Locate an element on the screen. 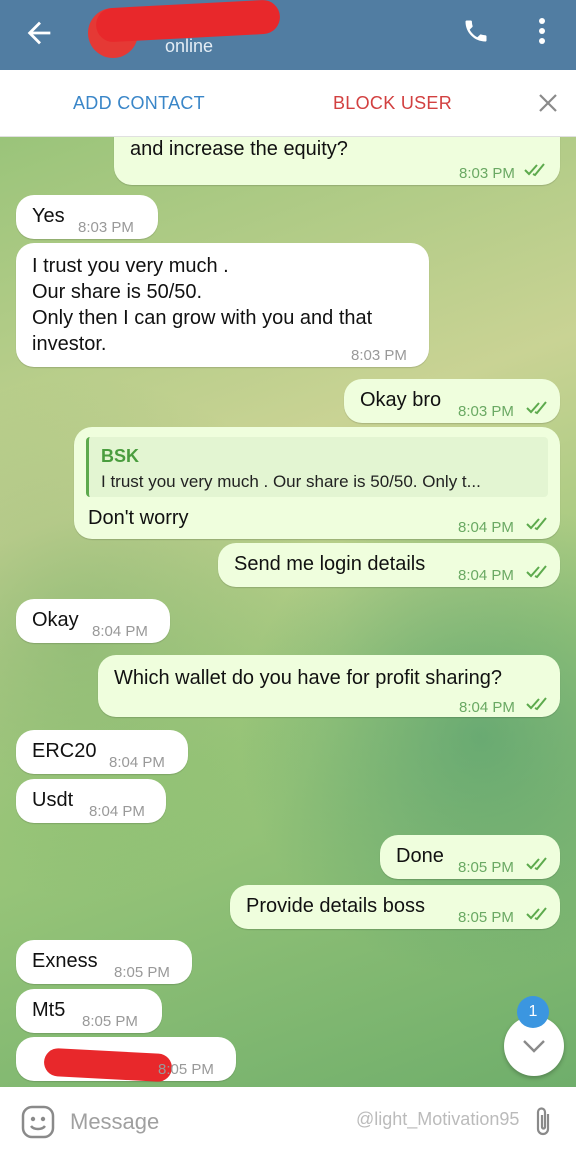  message-text: Don't worry is located at coordinates (138, 518).